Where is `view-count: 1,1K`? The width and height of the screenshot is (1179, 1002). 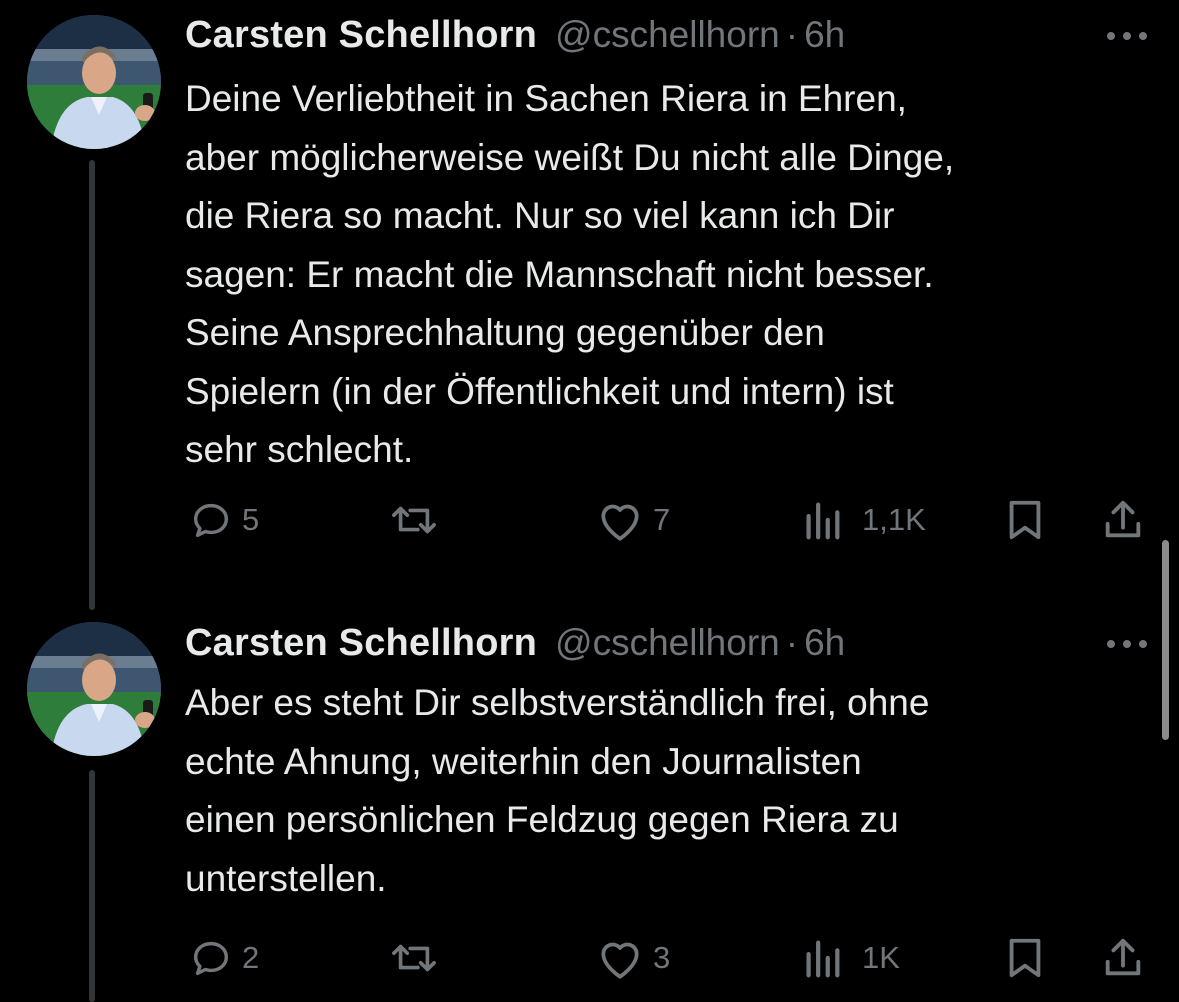
view-count: 1,1K is located at coordinates (894, 519).